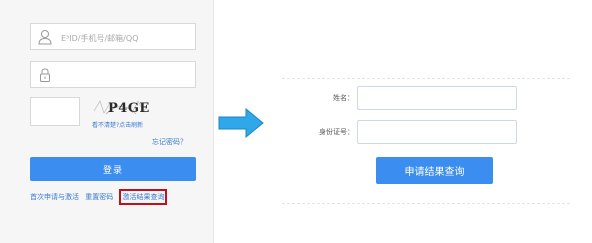  I want to click on name-label: 姓名：, so click(343, 98).